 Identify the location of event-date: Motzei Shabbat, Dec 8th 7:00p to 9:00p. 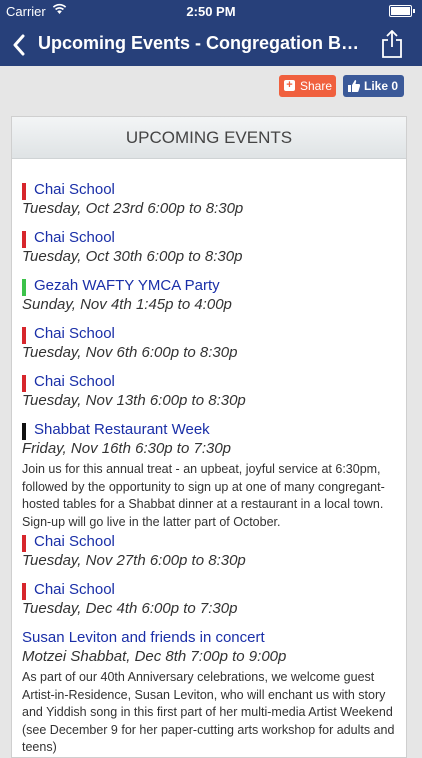
(154, 656).